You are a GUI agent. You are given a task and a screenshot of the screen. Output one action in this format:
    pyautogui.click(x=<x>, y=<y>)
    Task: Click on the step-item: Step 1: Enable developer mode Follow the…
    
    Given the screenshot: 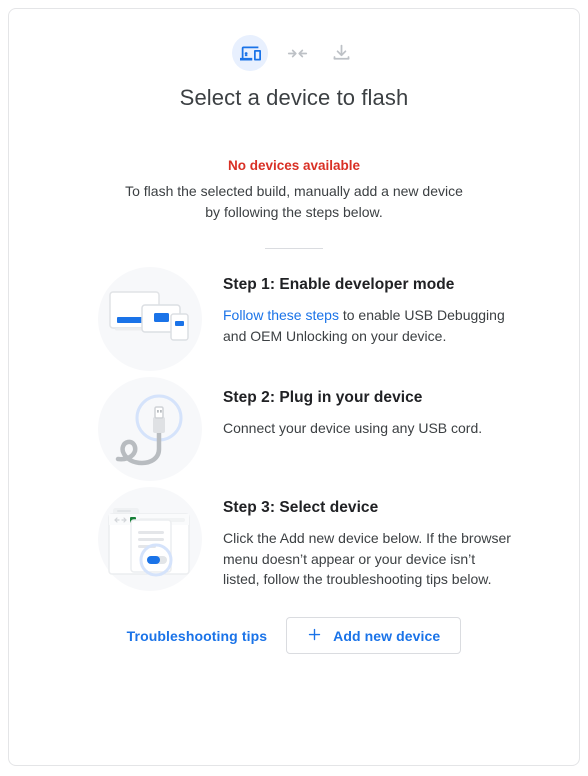 What is the action you would take?
    pyautogui.click(x=294, y=319)
    